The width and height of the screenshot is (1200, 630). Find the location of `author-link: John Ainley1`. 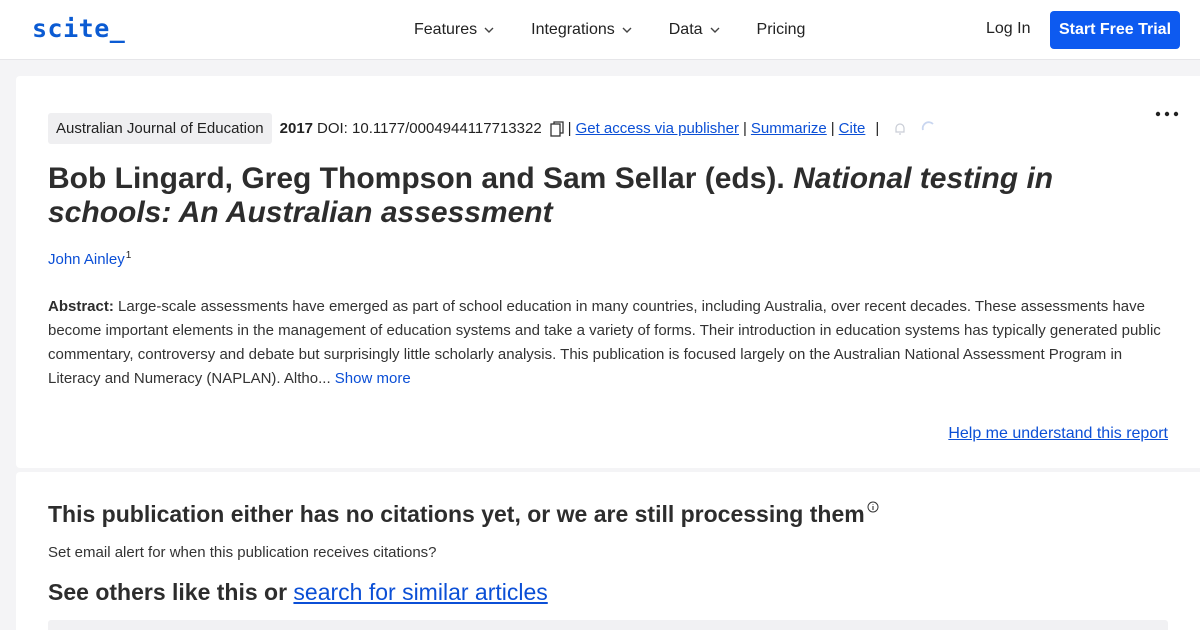

author-link: John Ainley1 is located at coordinates (89, 259).